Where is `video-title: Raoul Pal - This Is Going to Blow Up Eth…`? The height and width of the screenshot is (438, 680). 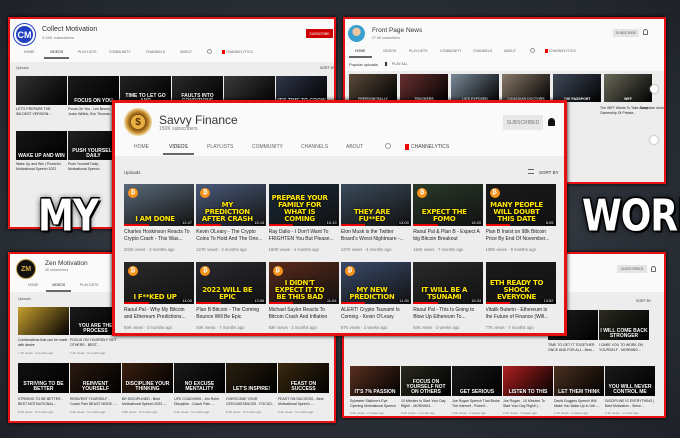
video-title: Raoul Pal - This Is Going to Blow Up Eth… is located at coordinates (447, 314).